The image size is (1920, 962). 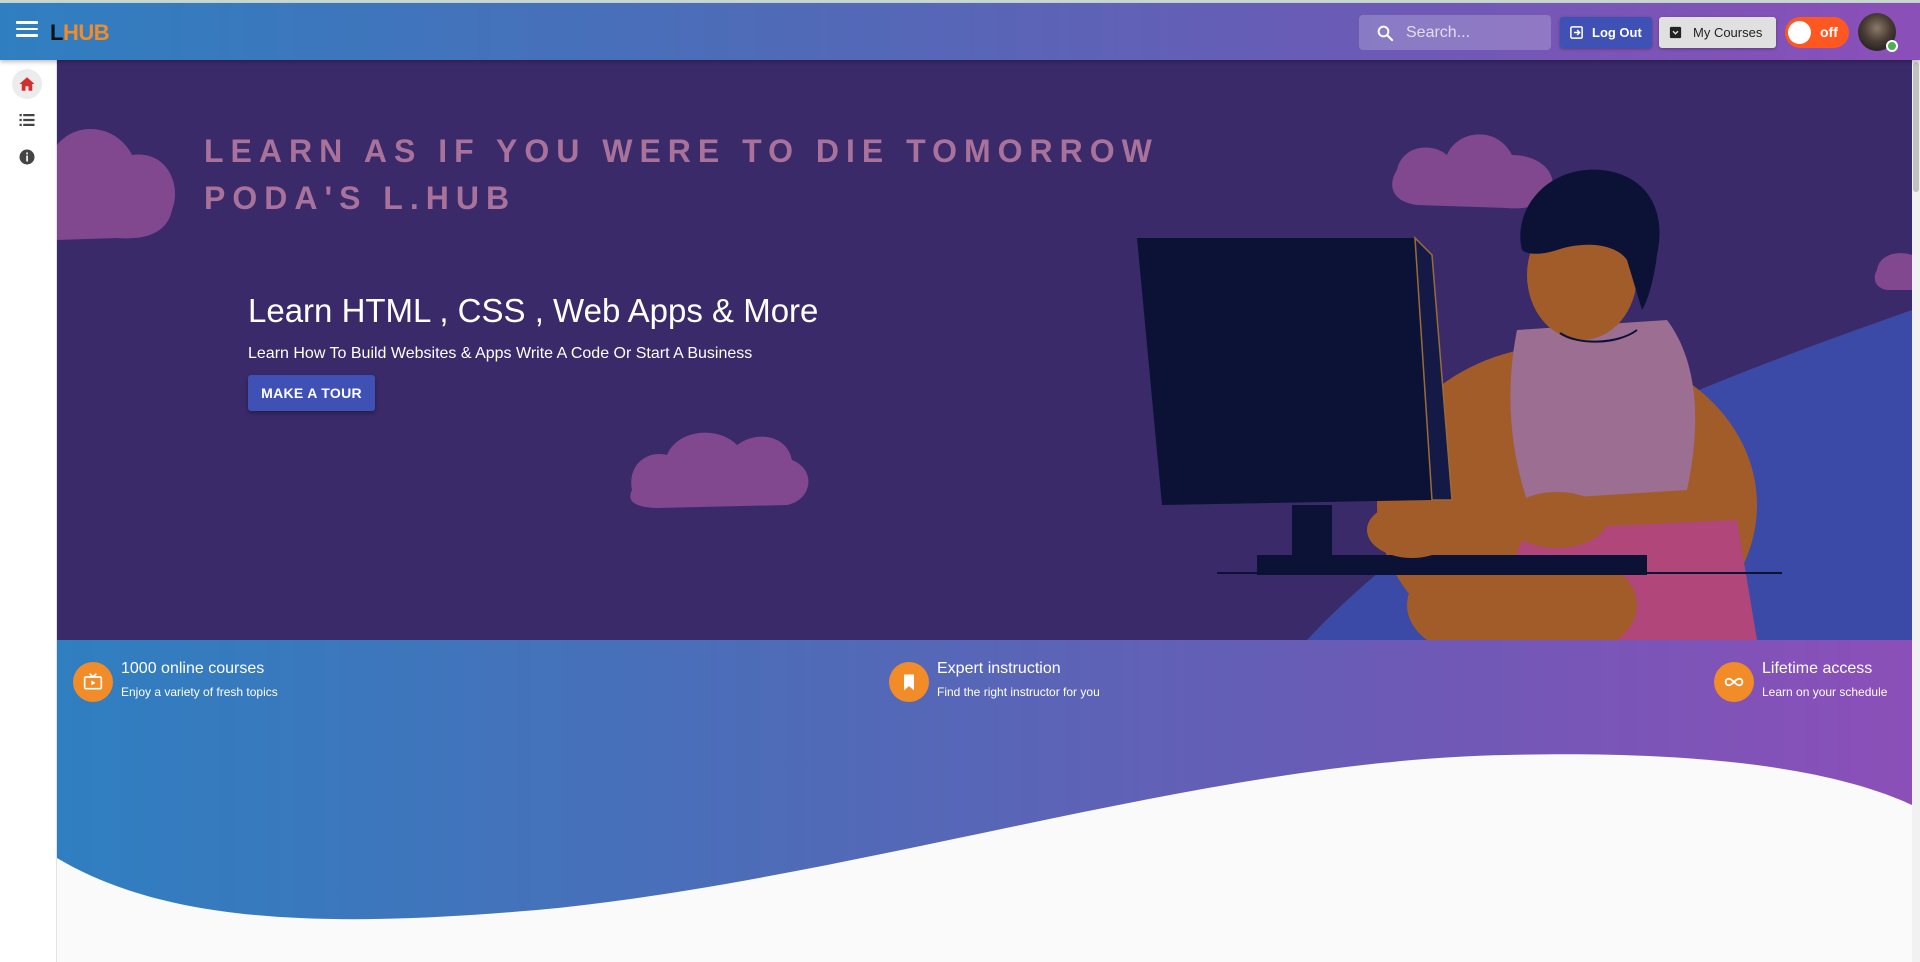 I want to click on hero-title: Learn HTML , CSS , Web Apps & More, so click(x=533, y=310).